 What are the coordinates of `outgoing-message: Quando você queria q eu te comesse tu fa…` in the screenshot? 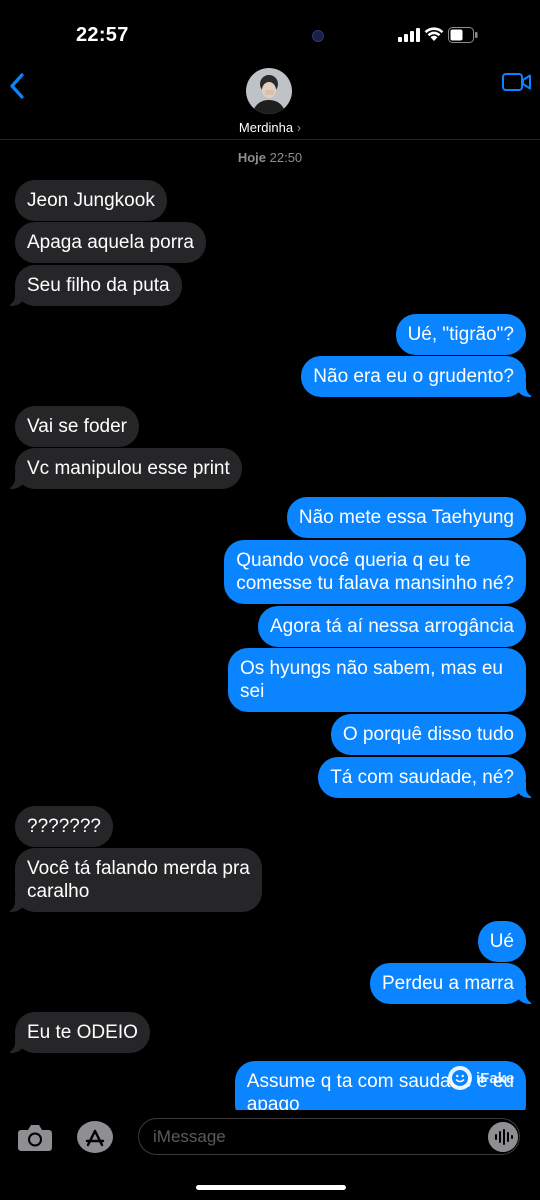 It's located at (375, 572).